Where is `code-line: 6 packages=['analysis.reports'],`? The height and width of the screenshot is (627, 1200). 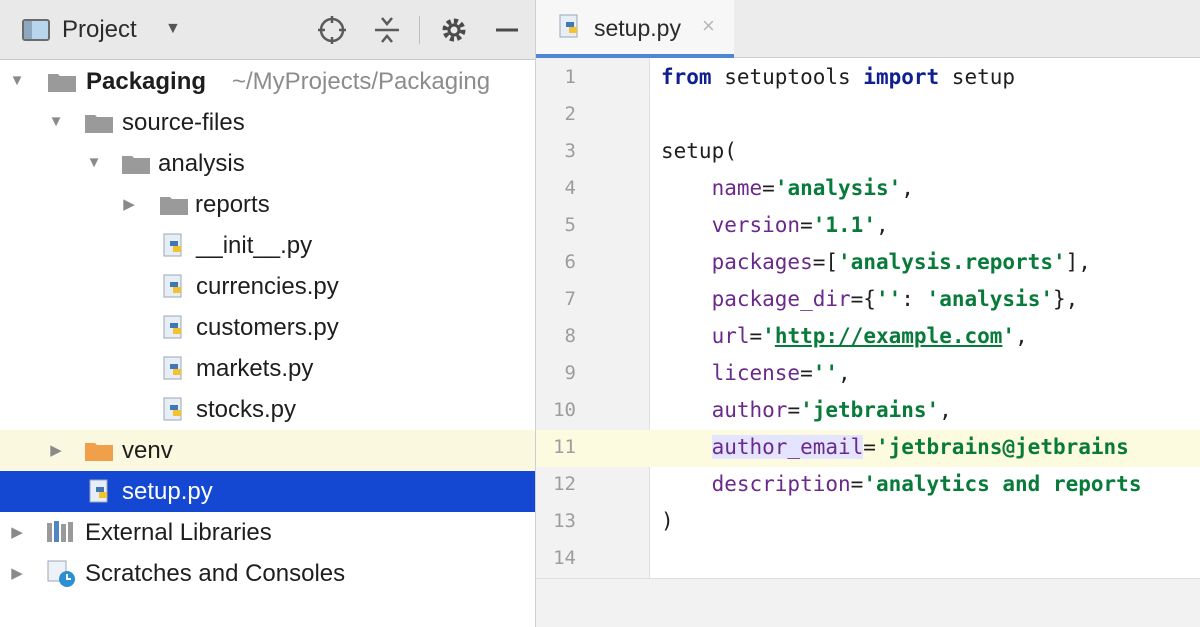 code-line: 6 packages=['analysis.reports'], is located at coordinates (868, 263).